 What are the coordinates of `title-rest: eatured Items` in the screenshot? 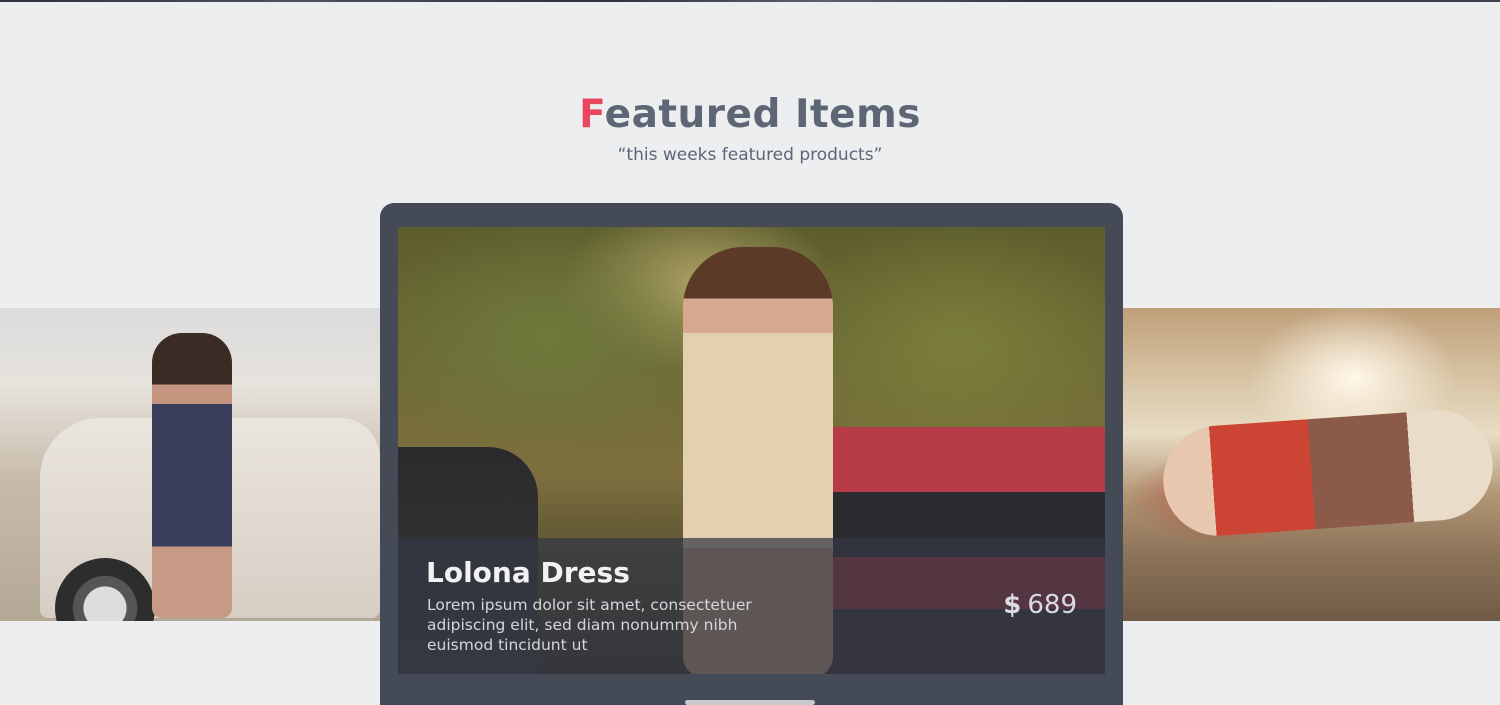 It's located at (762, 114).